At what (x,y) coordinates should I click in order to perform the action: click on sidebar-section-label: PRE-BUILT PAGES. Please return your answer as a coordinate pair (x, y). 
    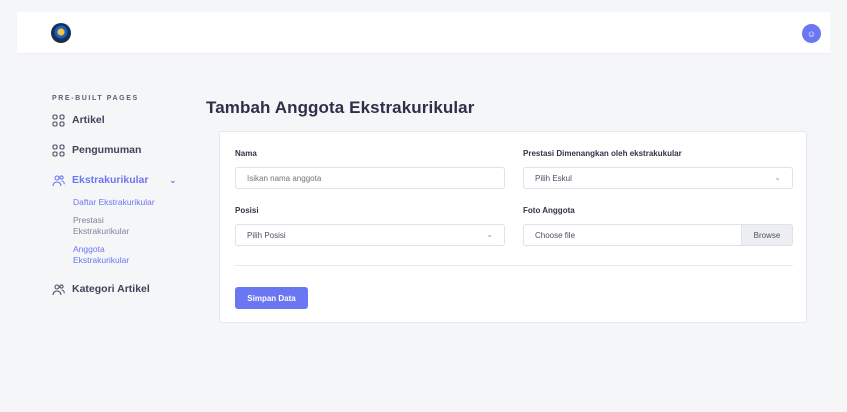
    Looking at the image, I should click on (95, 98).